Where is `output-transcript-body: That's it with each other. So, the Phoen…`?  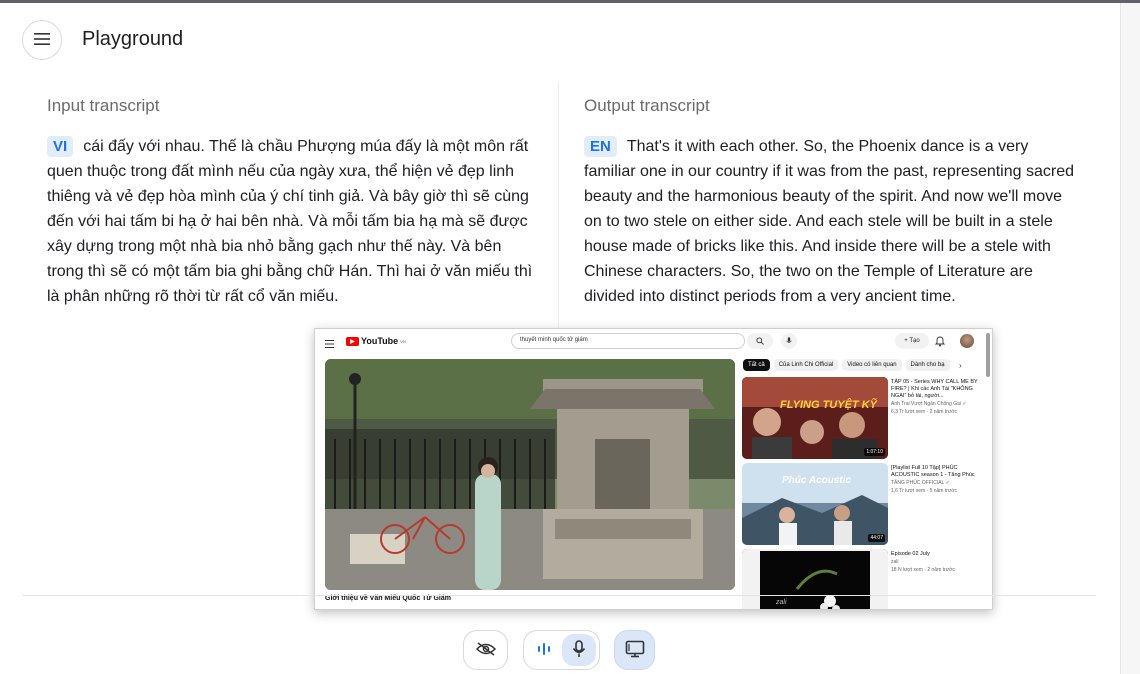
output-transcript-body: That's it with each other. So, the Phoen… is located at coordinates (829, 221).